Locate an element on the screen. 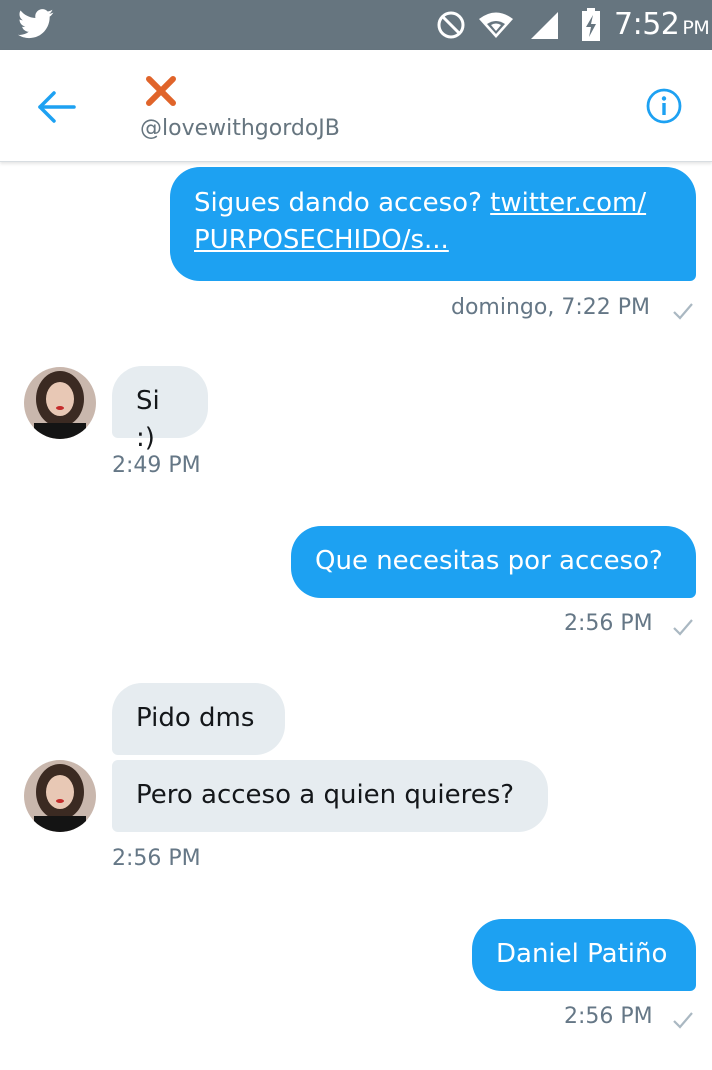 The width and height of the screenshot is (712, 1070). back-arrow-icon is located at coordinates (57, 107).